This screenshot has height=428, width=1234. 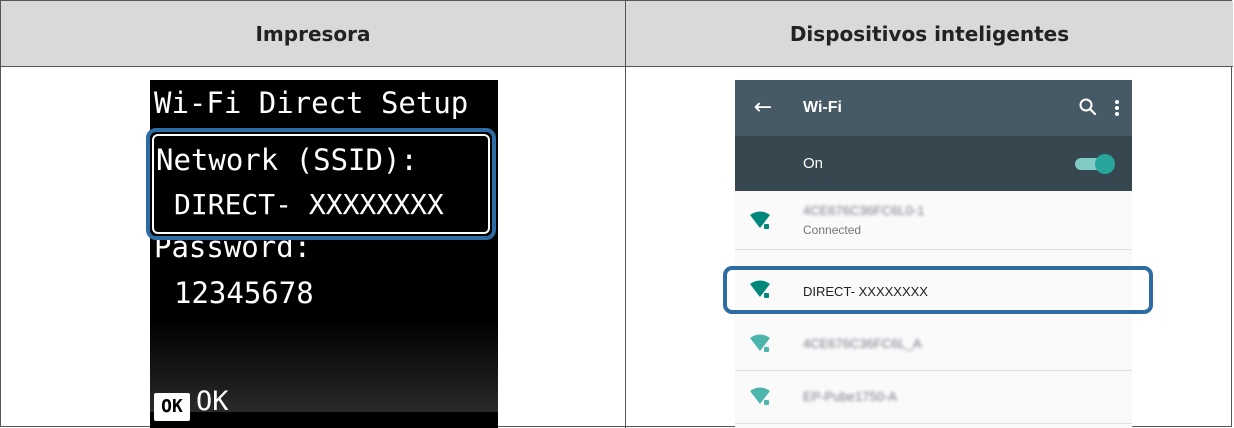 I want to click on app-bar: ← Wi-Fi, so click(x=933, y=108).